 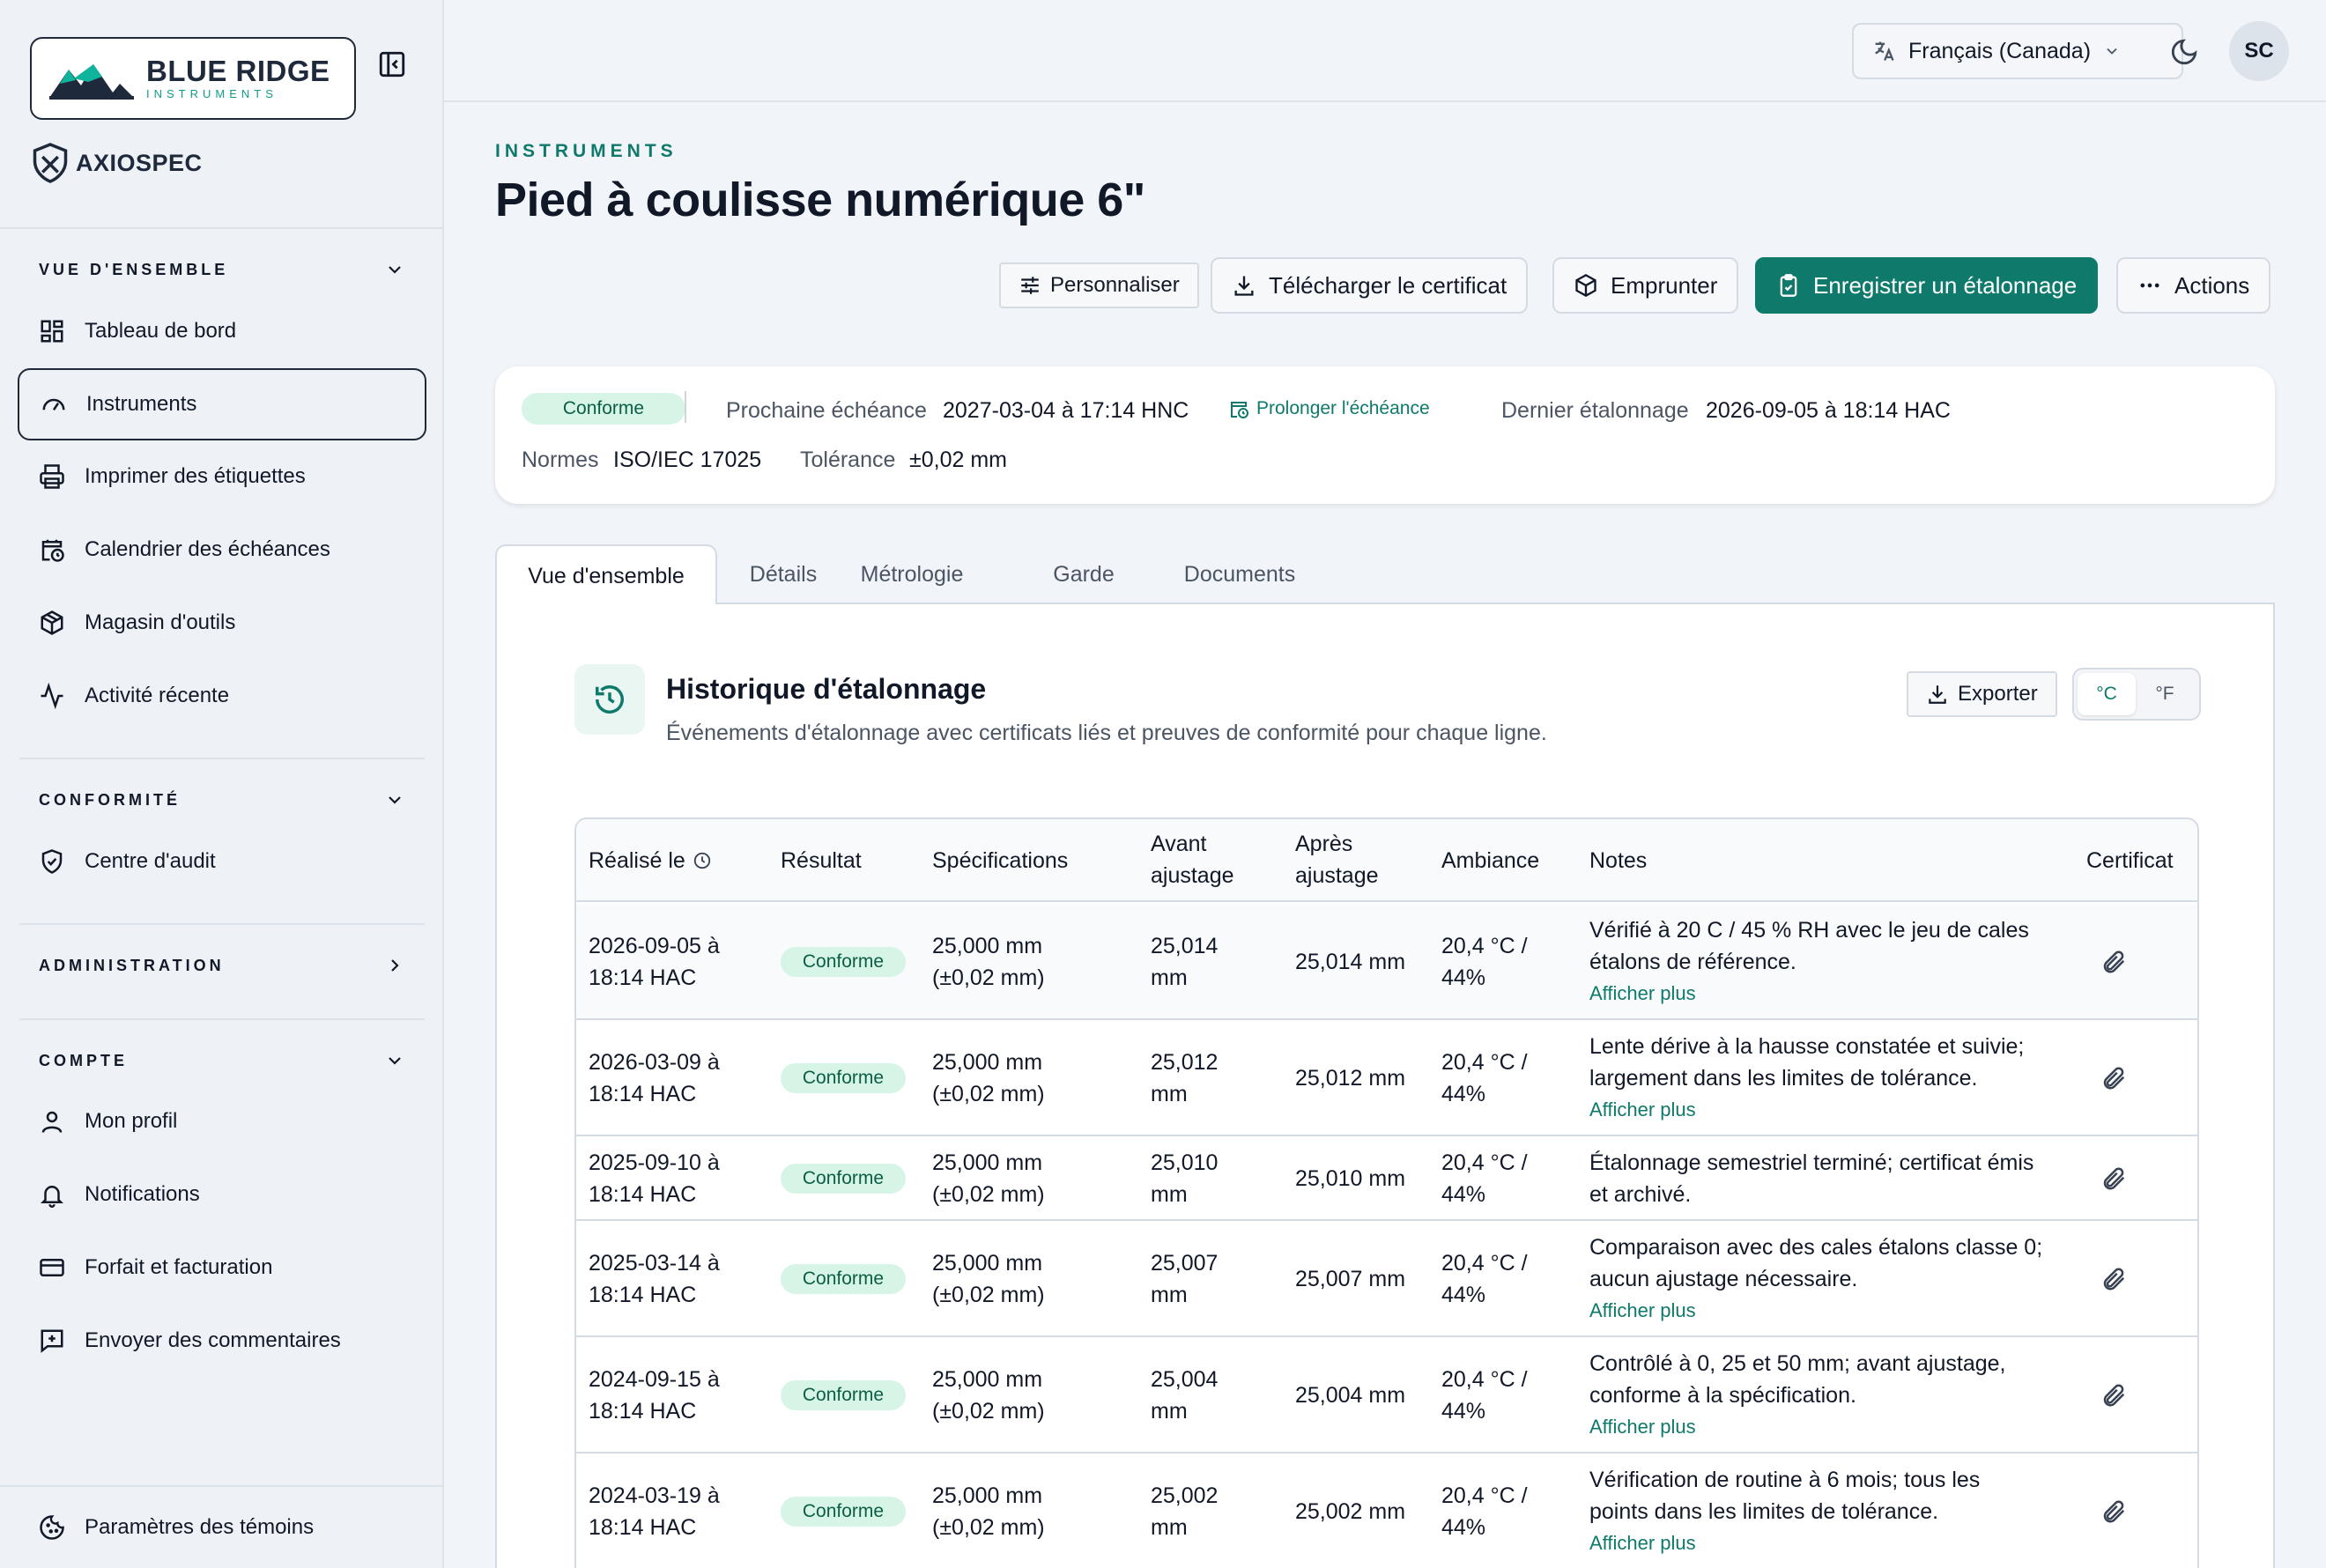 What do you see at coordinates (586, 151) in the screenshot?
I see `breadcrumb: INSTRUMENTS` at bounding box center [586, 151].